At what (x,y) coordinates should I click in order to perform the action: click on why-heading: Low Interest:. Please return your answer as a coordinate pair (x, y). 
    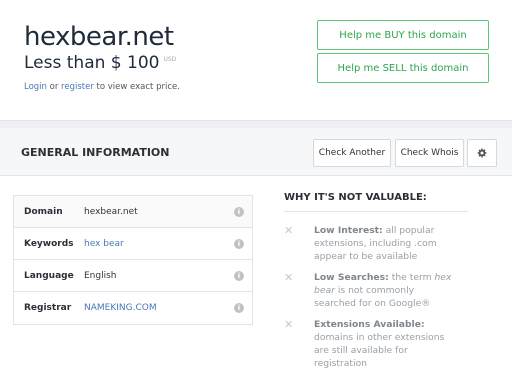
    Looking at the image, I should click on (348, 230).